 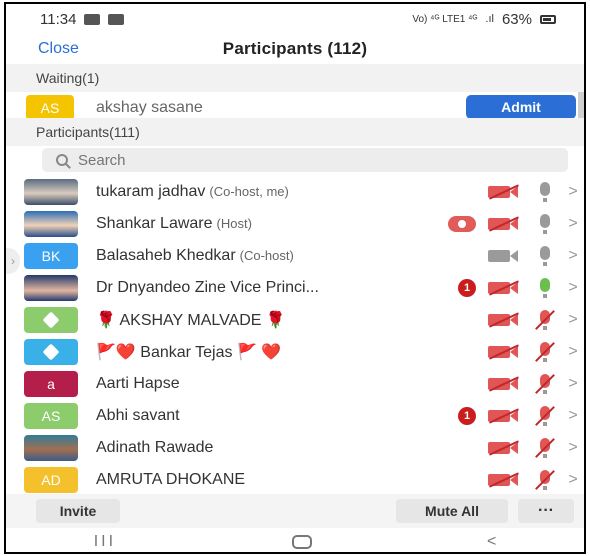 I want to click on participant-name: AMRUTA DHOKANE, so click(x=171, y=479).